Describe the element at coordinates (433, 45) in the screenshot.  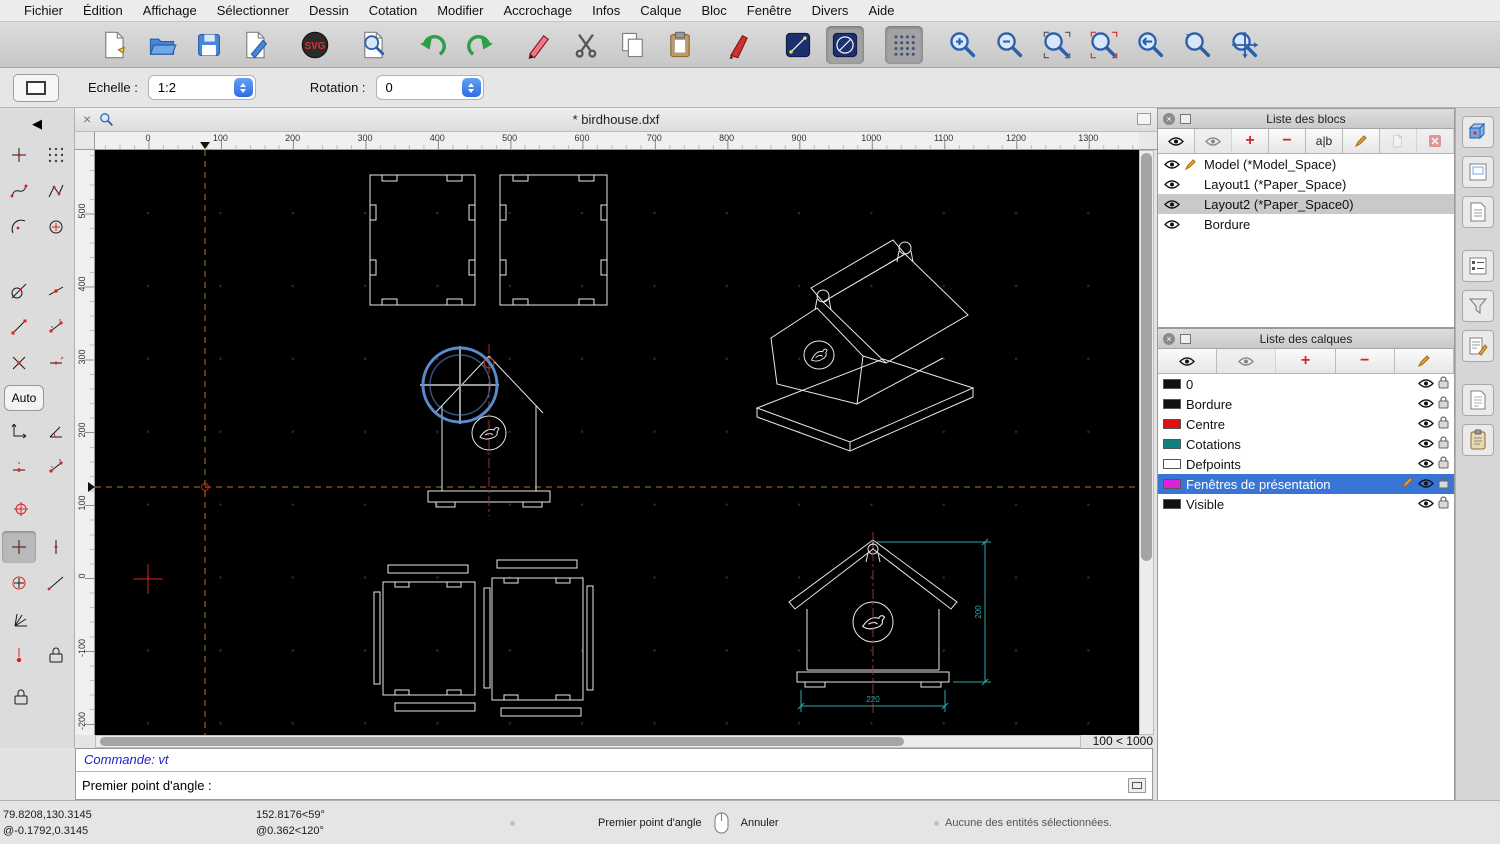
I see `undo-icon` at that location.